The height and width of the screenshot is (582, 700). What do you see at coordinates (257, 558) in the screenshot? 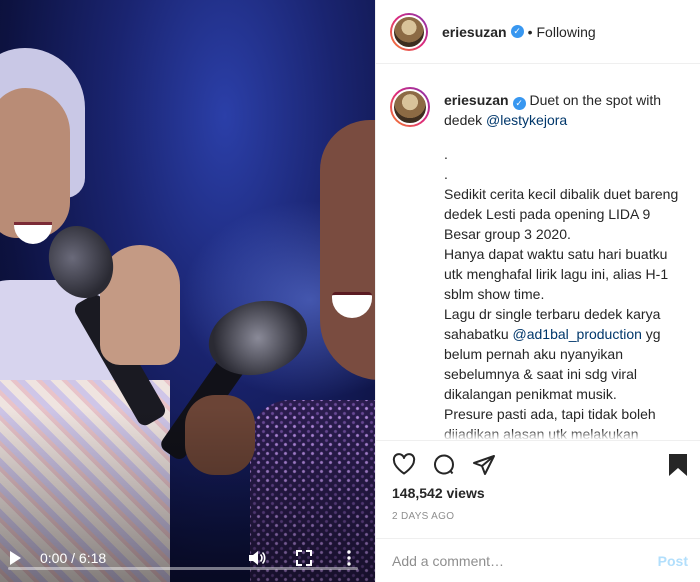
I see `volume-icon` at bounding box center [257, 558].